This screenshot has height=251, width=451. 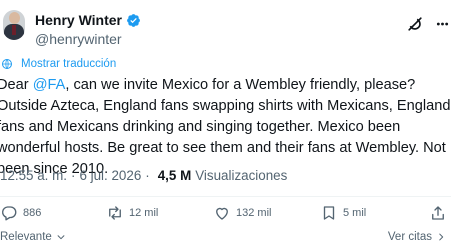 What do you see at coordinates (441, 237) in the screenshot?
I see `chevron-right-icon` at bounding box center [441, 237].